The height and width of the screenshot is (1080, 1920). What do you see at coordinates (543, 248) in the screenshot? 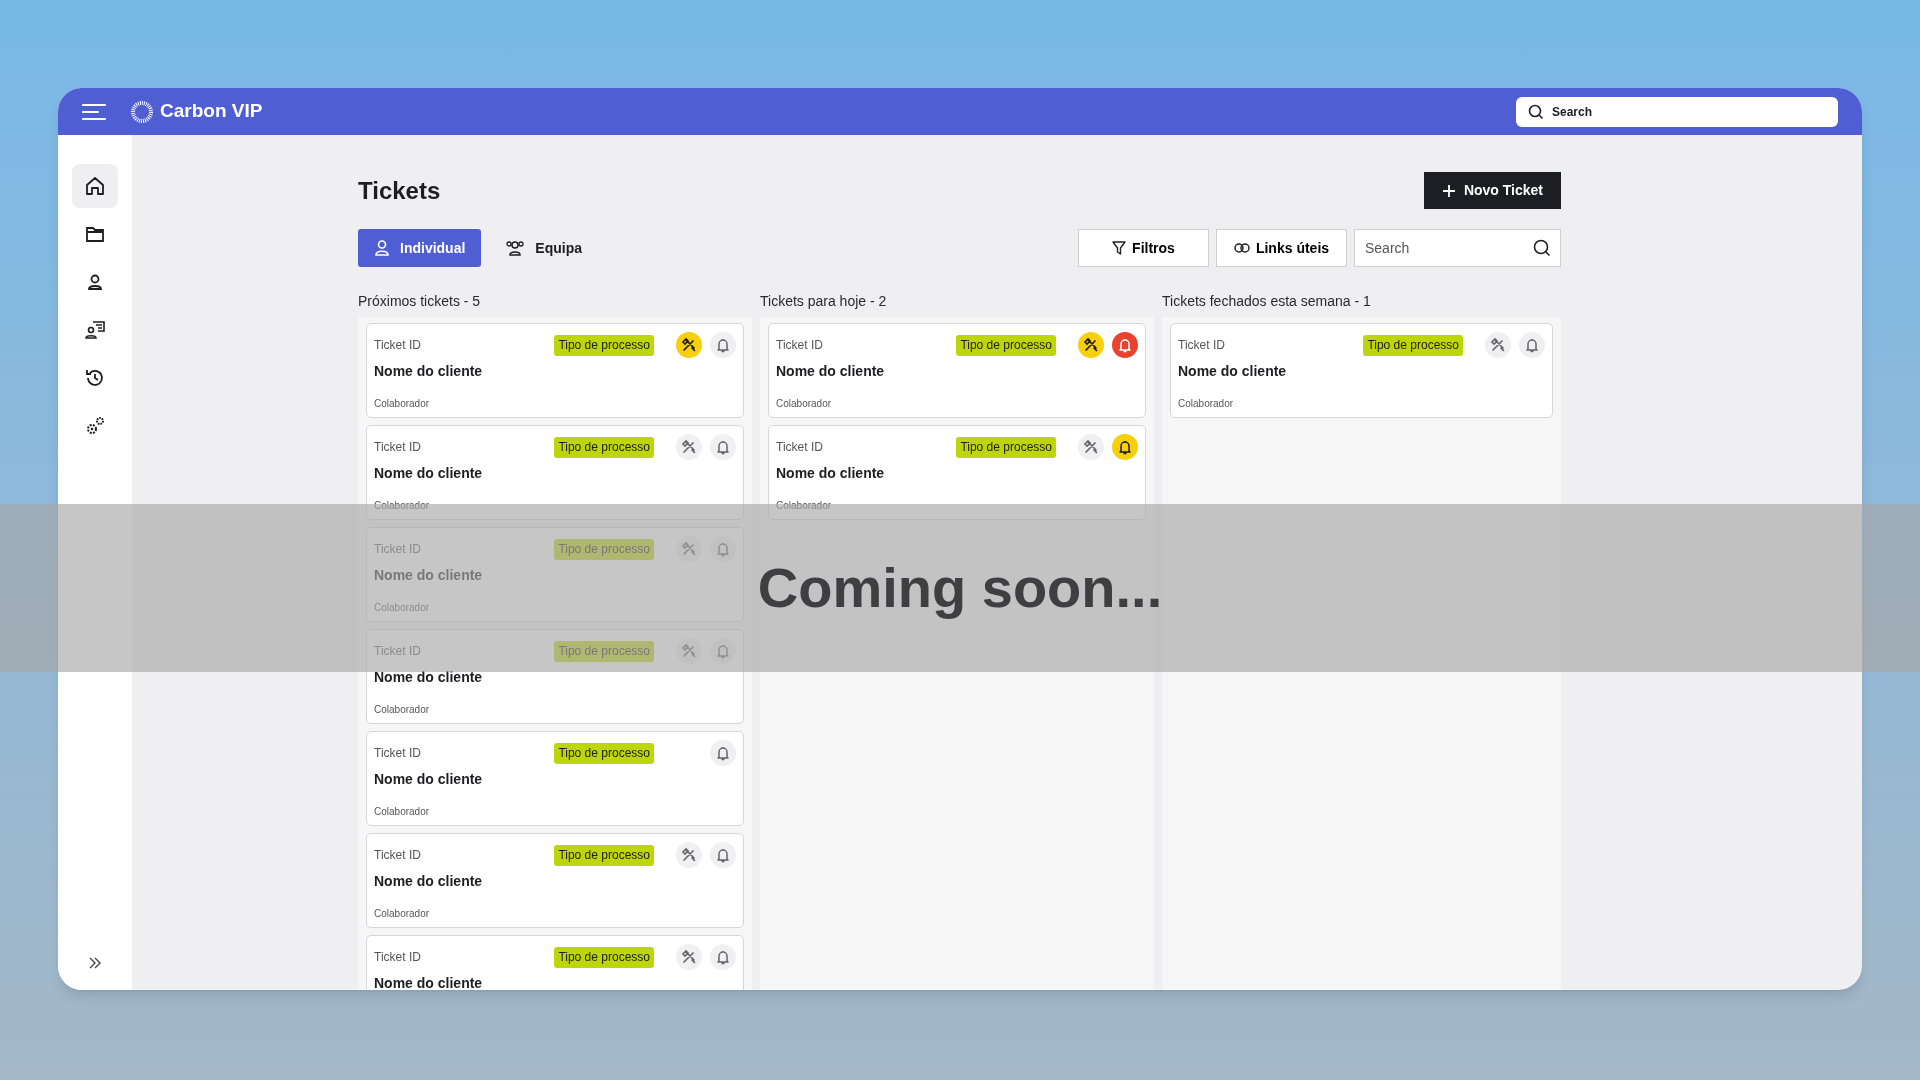
I see `view-tab: Equipa` at bounding box center [543, 248].